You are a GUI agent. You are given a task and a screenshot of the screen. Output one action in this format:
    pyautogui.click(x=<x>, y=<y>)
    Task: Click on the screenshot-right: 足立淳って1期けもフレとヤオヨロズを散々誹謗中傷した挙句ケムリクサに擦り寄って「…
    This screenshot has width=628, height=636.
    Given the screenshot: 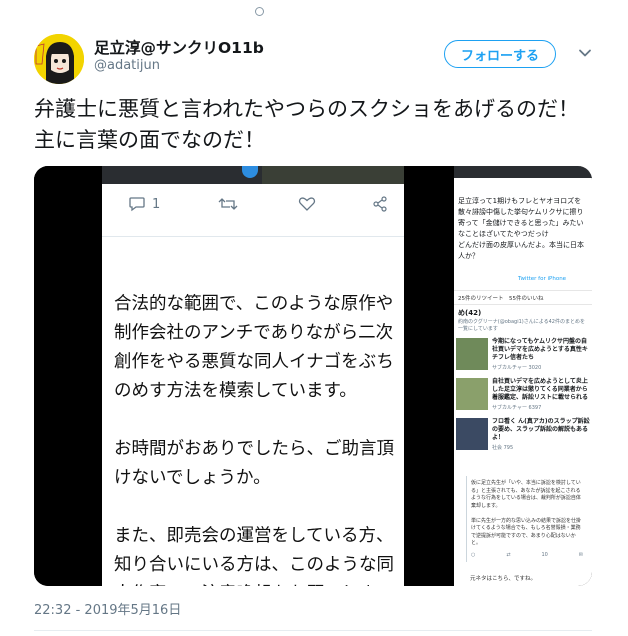 What is the action you would take?
    pyautogui.click(x=523, y=376)
    